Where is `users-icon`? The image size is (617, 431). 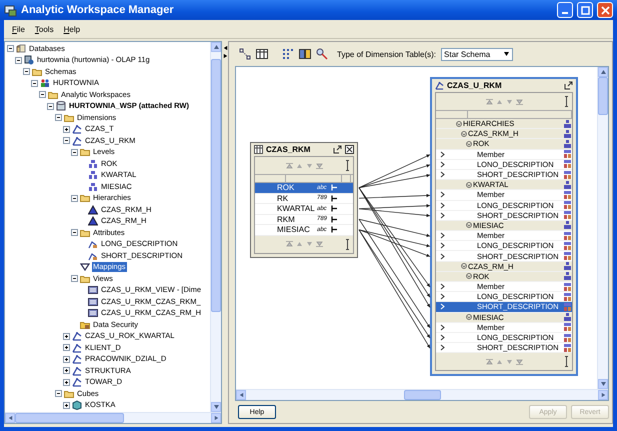
users-icon is located at coordinates (45, 83).